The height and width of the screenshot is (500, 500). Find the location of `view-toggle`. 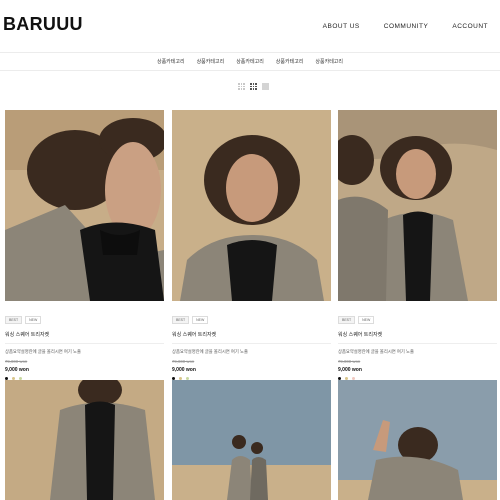

view-toggle is located at coordinates (253, 86).